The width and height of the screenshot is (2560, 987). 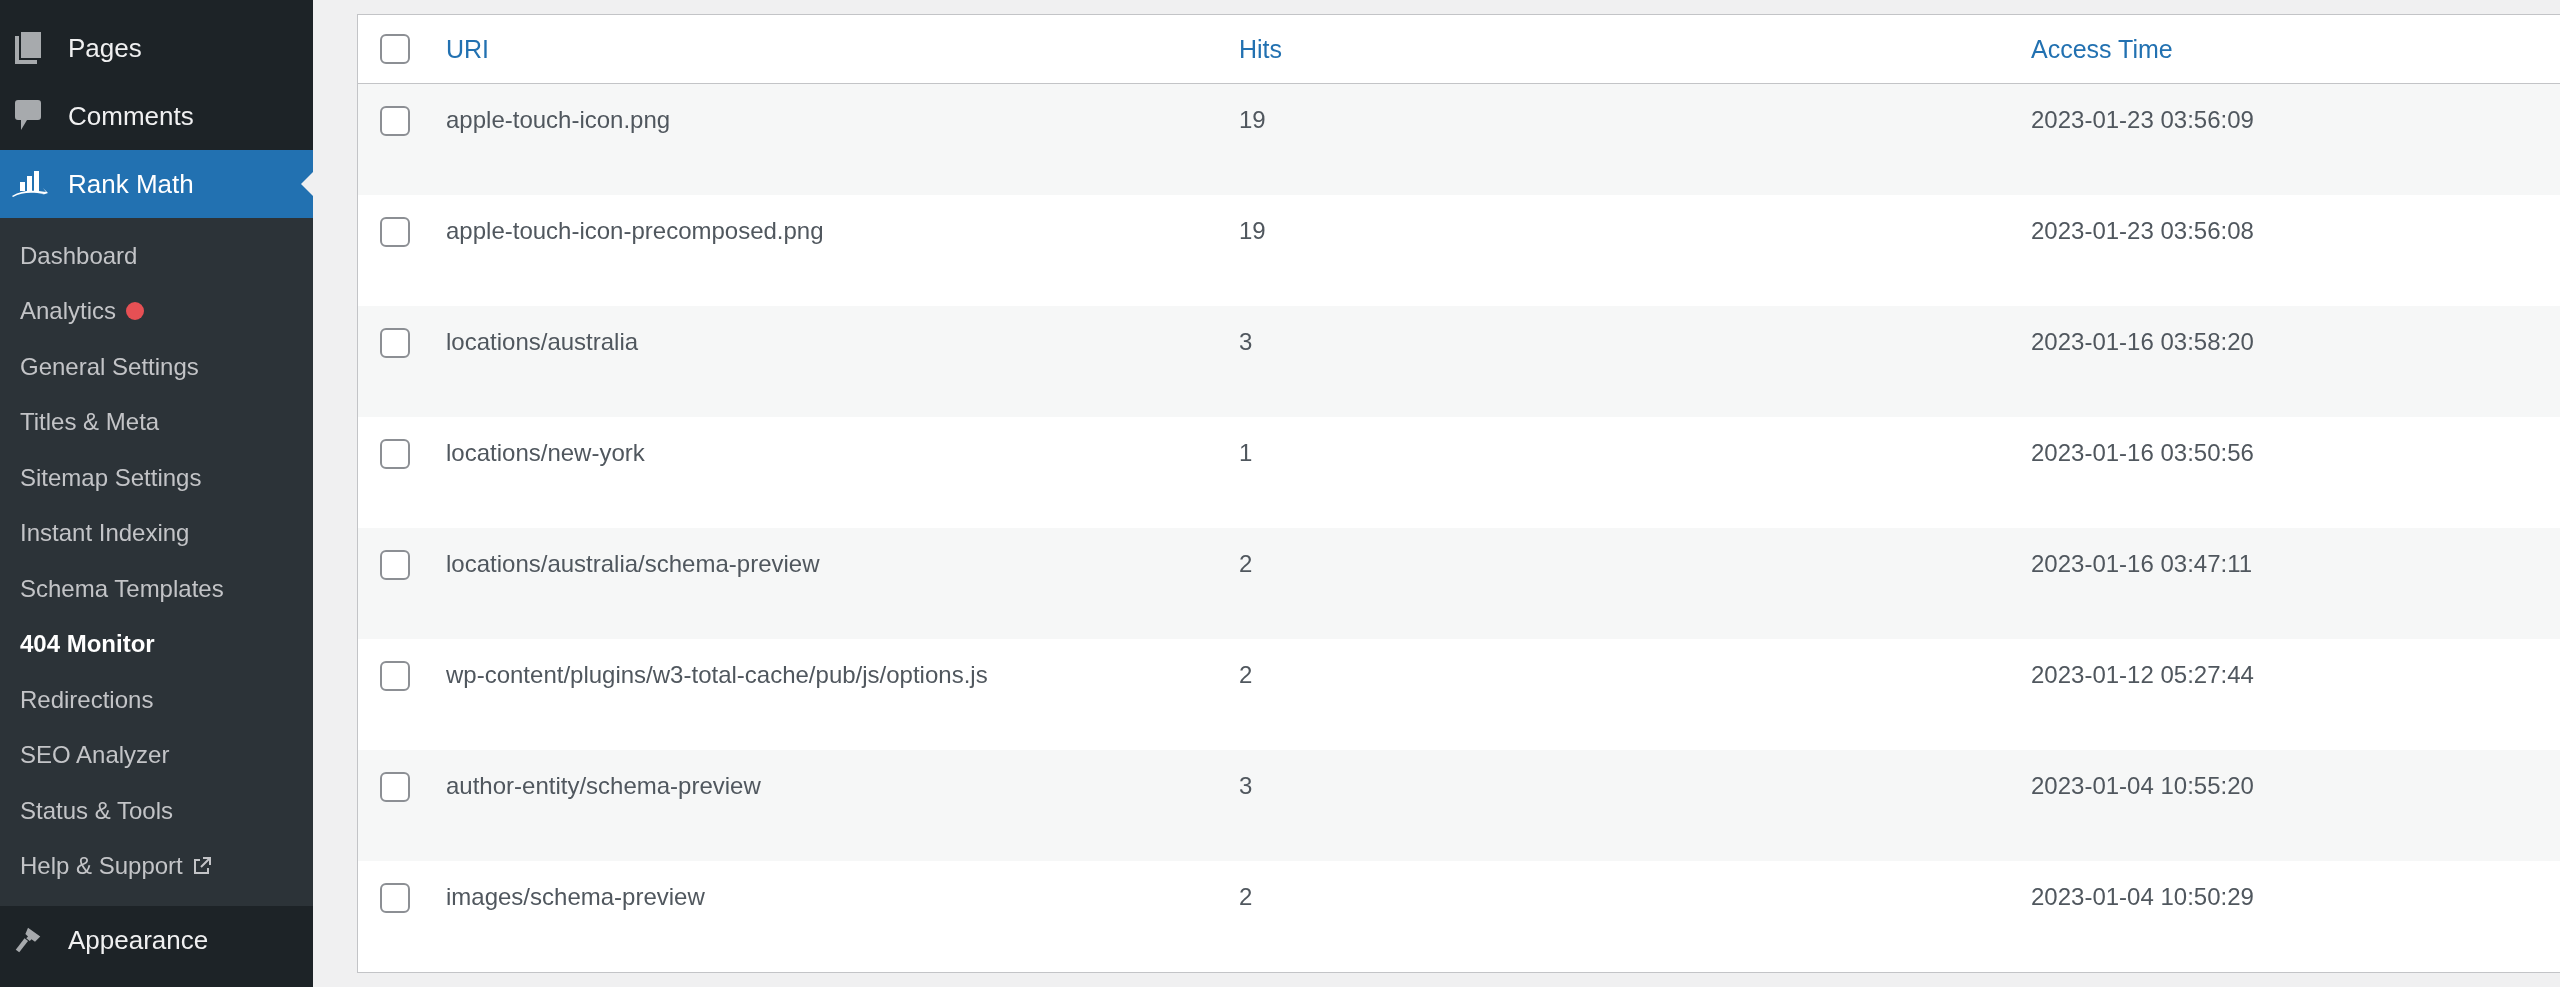 I want to click on menu-item: Appearance, so click(x=156, y=940).